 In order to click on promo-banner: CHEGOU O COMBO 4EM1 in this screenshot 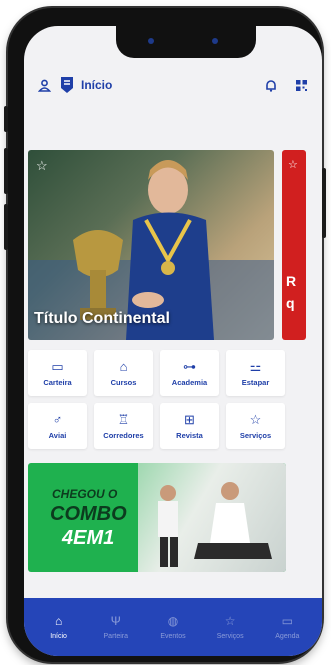, I will do `click(157, 517)`.